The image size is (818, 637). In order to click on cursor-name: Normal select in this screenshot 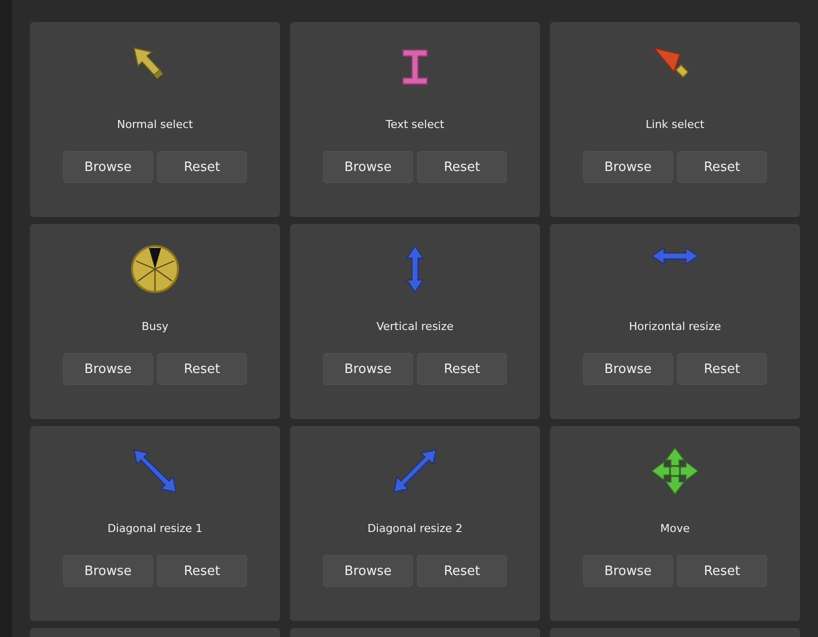, I will do `click(155, 124)`.